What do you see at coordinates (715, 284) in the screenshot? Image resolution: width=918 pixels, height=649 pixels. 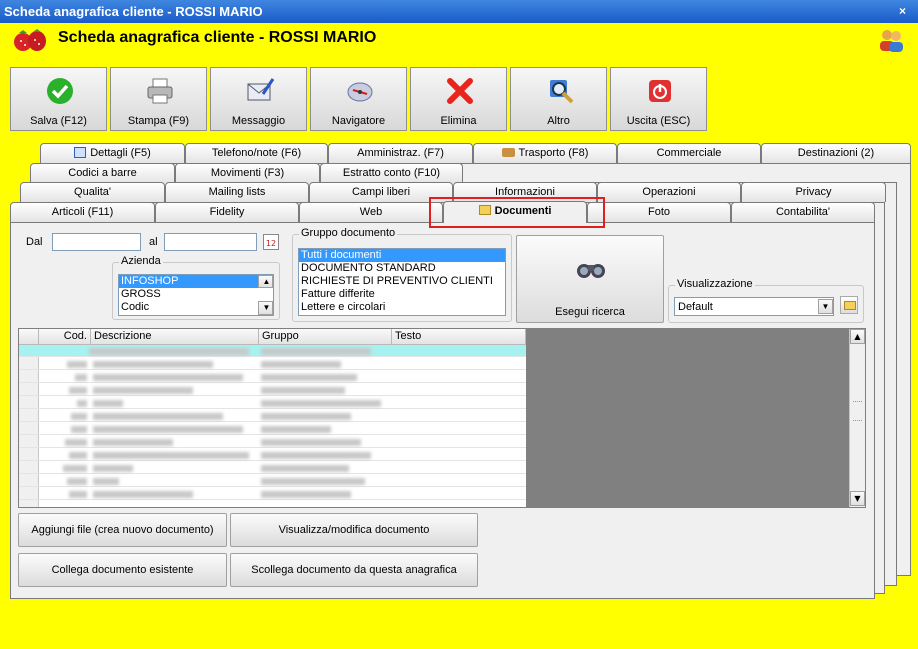 I see `visualizzazione-title: Visualizzazione` at bounding box center [715, 284].